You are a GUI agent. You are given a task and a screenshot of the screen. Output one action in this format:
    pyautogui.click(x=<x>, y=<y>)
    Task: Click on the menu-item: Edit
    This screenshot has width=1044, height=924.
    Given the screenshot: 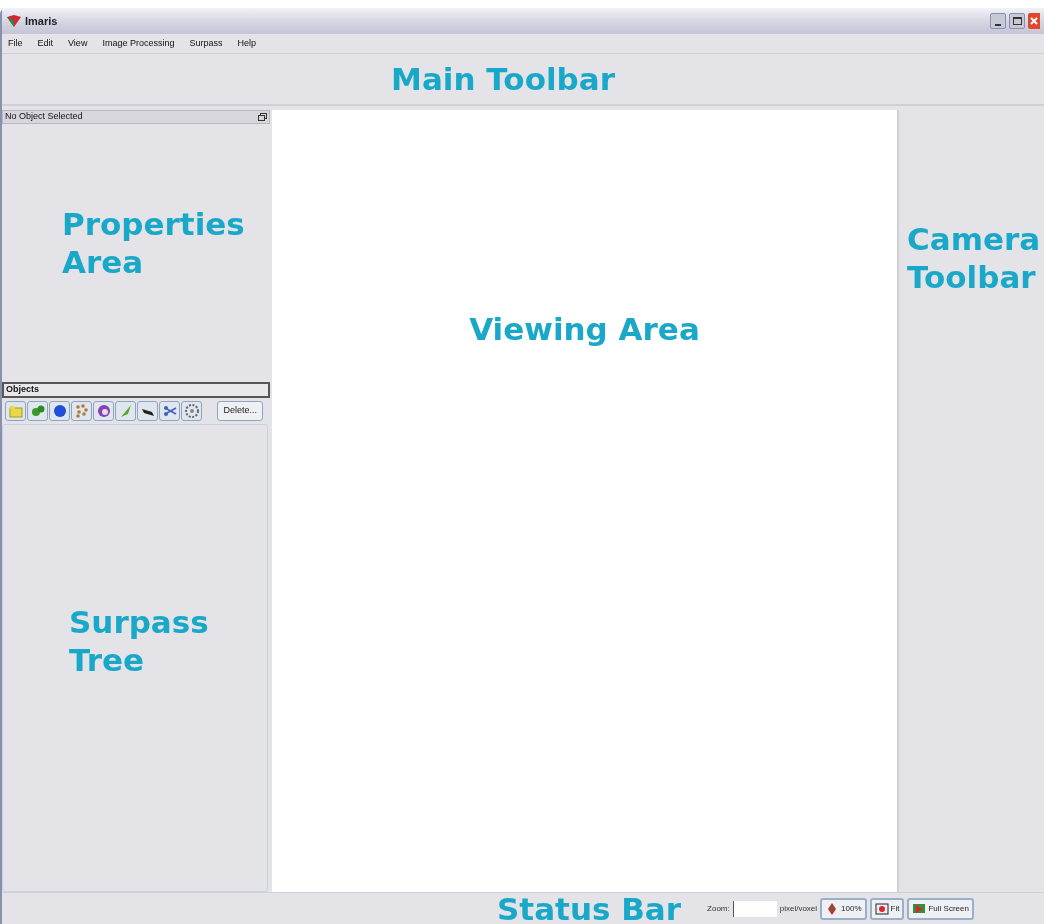 What is the action you would take?
    pyautogui.click(x=45, y=43)
    